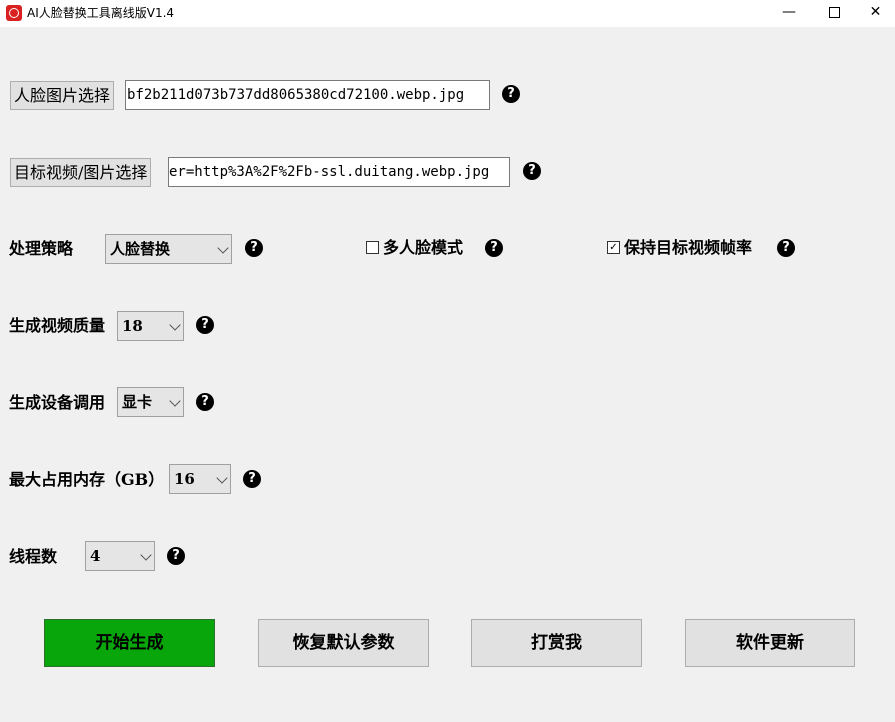  What do you see at coordinates (129, 643) in the screenshot?
I see `start-generate-button: 开始生成` at bounding box center [129, 643].